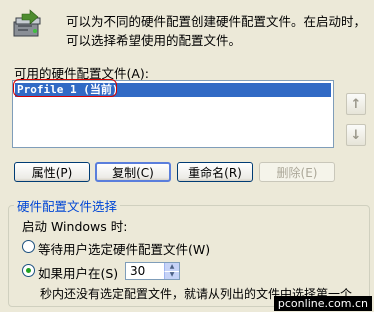  I want to click on spin-down-icon: ▼, so click(171, 275).